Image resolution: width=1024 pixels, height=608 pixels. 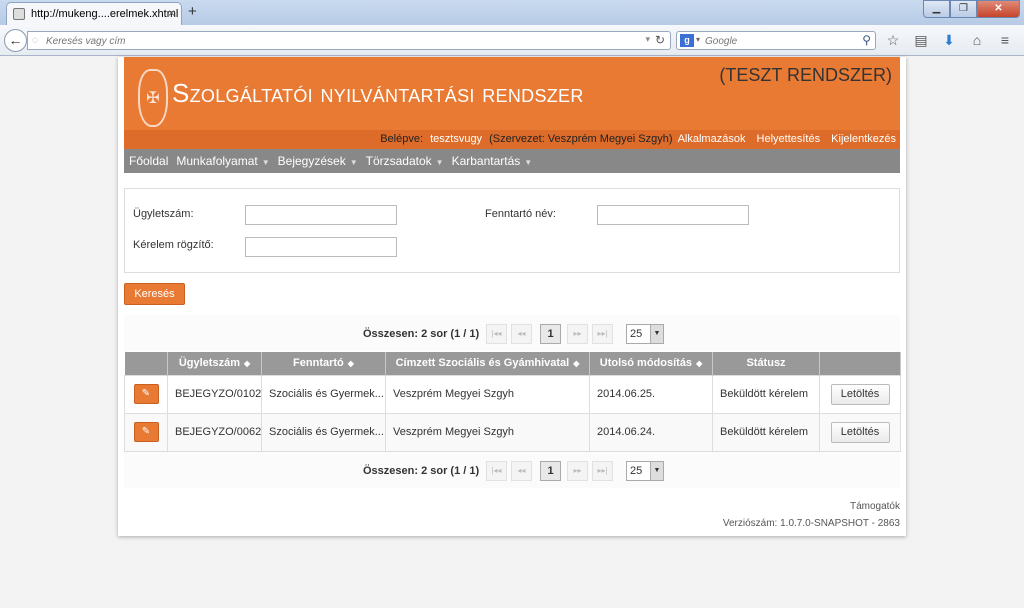 I want to click on test-system-label: (TESZT RENDSZER), so click(x=805, y=75).